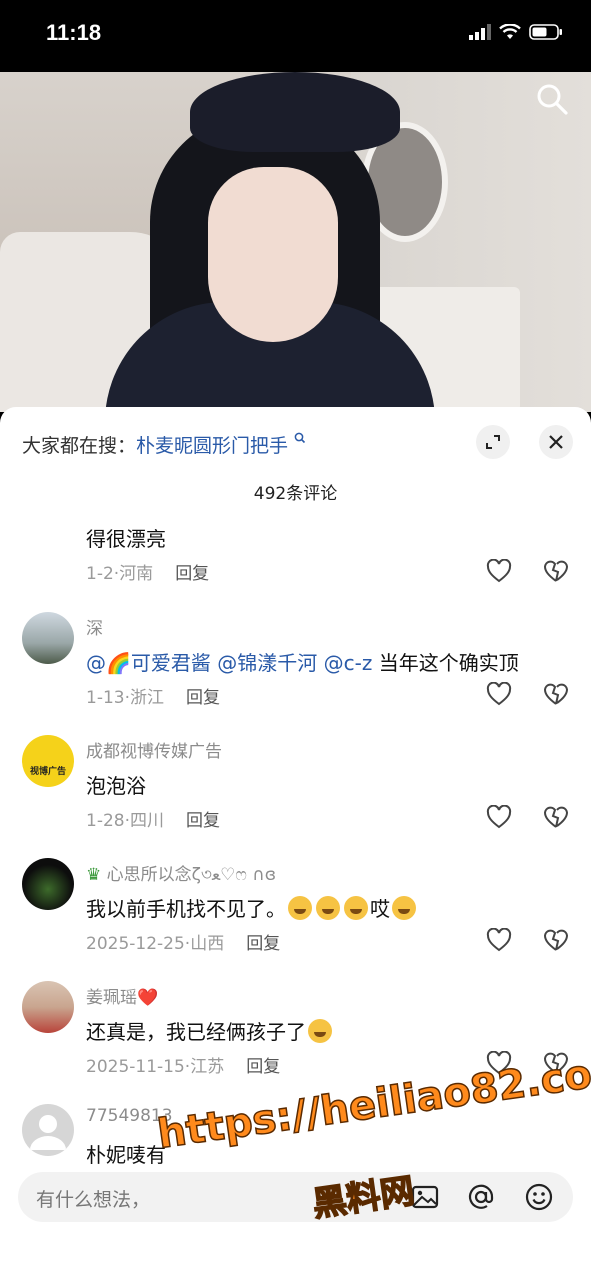 This screenshot has height=1280, width=591. I want to click on sheet-header: 大家都在搜：朴麦昵圆形门把手, so click(295, 443).